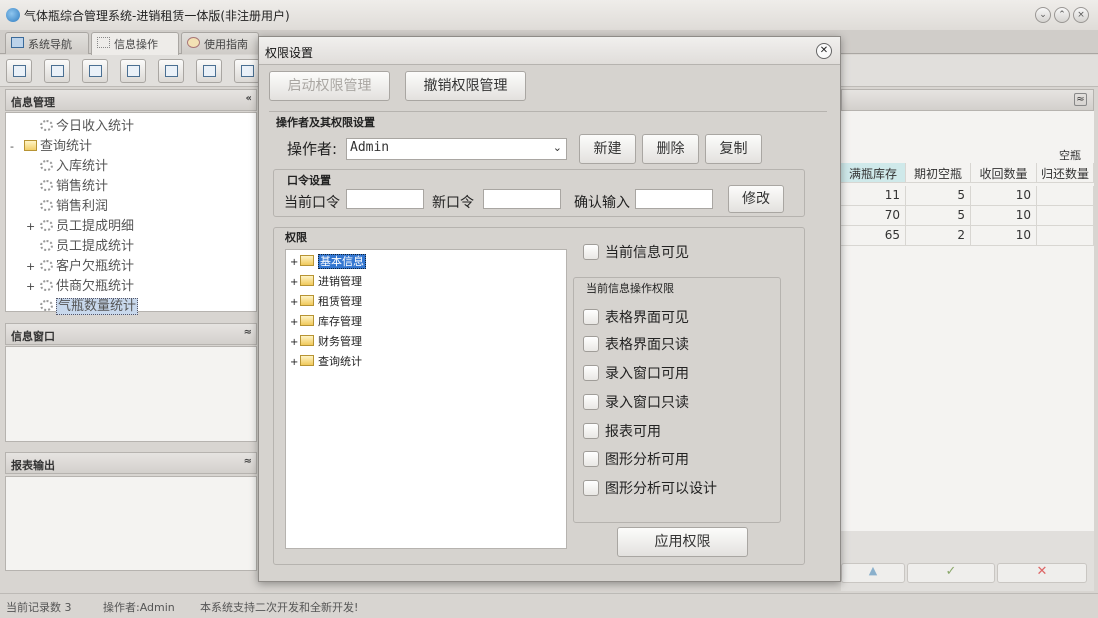 The image size is (1098, 618). Describe the element at coordinates (682, 542) in the screenshot. I see `apply-permission-button: 应用权限` at that location.